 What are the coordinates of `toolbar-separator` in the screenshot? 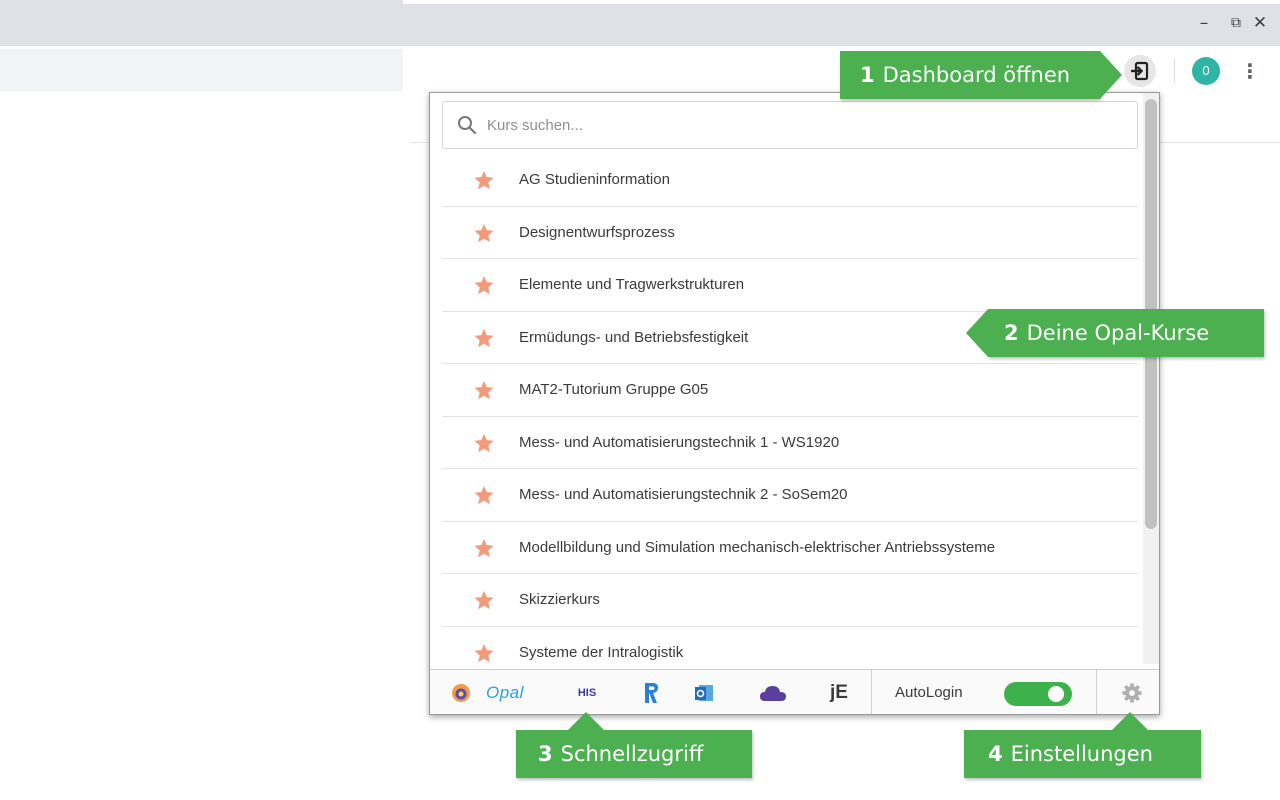 It's located at (1174, 71).